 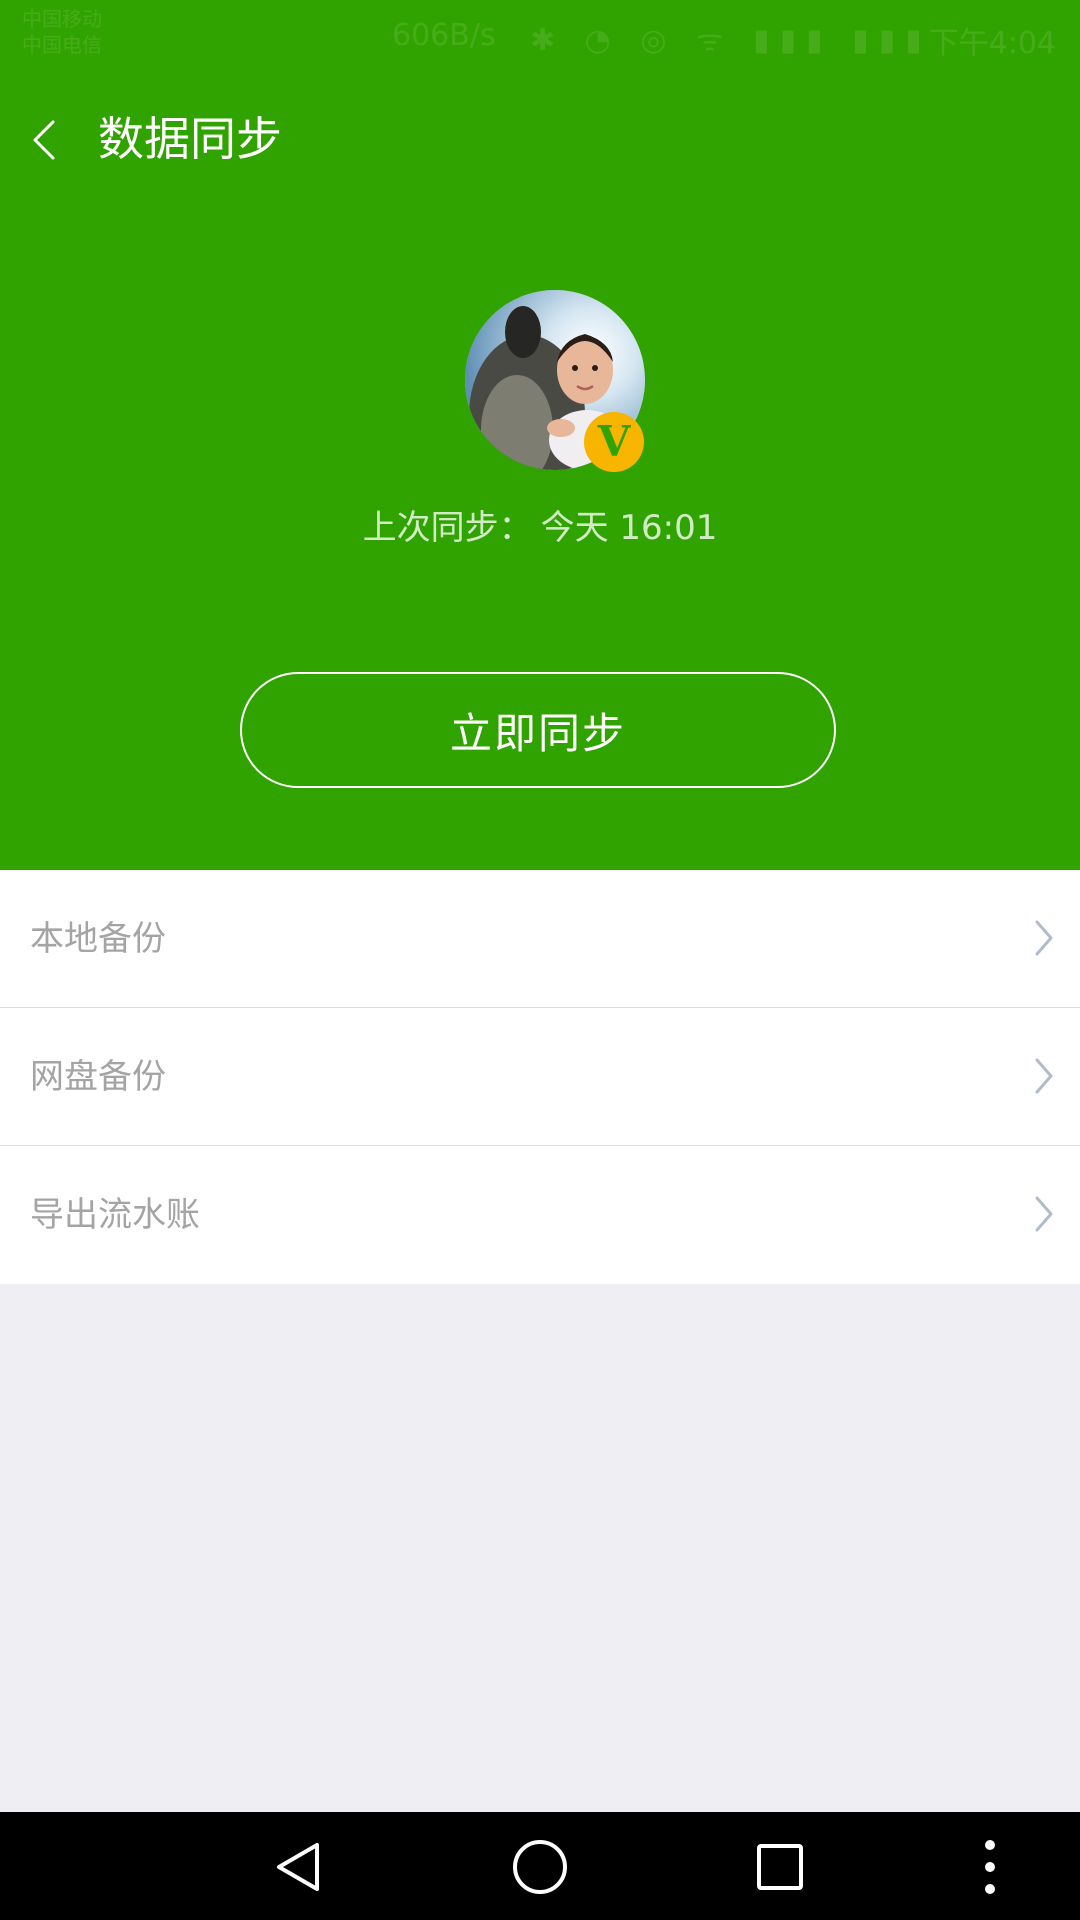 I want to click on last-sync-time: 今天 16:01, so click(x=629, y=528).